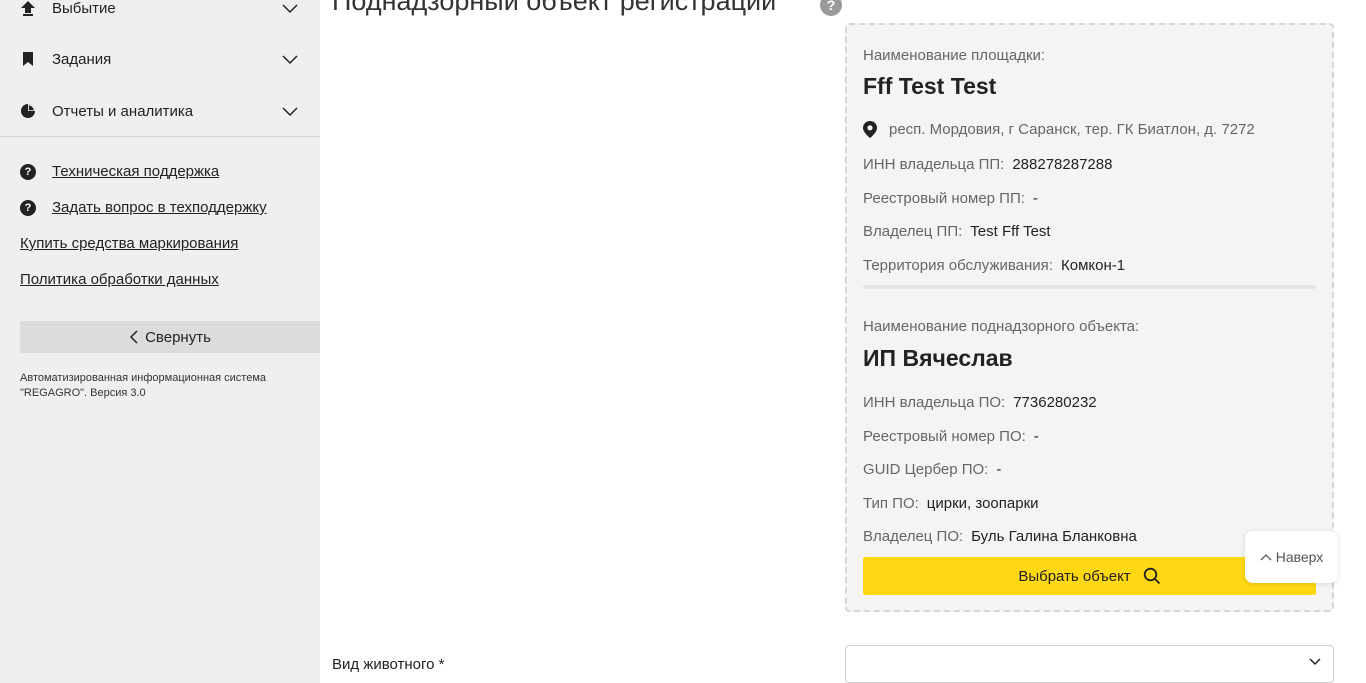  I want to click on sidebar-item-reports: Отчеты и аналитика, so click(160, 111).